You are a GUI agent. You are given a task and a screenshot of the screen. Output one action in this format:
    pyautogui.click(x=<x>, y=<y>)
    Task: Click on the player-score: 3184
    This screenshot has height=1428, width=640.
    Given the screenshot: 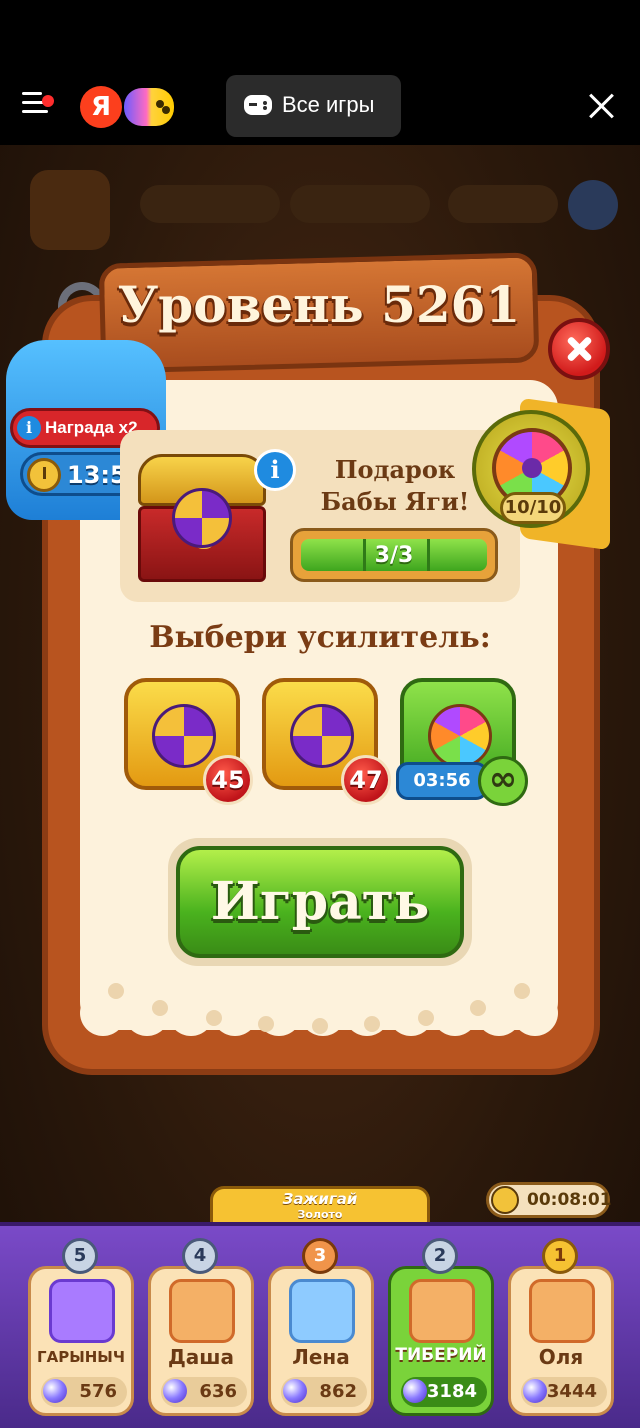 What is the action you would take?
    pyautogui.click(x=444, y=1392)
    